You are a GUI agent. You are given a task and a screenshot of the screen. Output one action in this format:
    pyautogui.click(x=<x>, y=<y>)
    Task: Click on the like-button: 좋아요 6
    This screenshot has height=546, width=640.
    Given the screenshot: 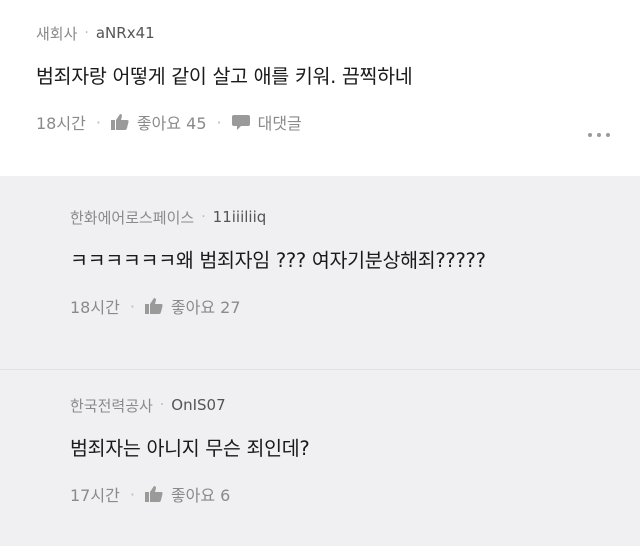 What is the action you would take?
    pyautogui.click(x=187, y=494)
    